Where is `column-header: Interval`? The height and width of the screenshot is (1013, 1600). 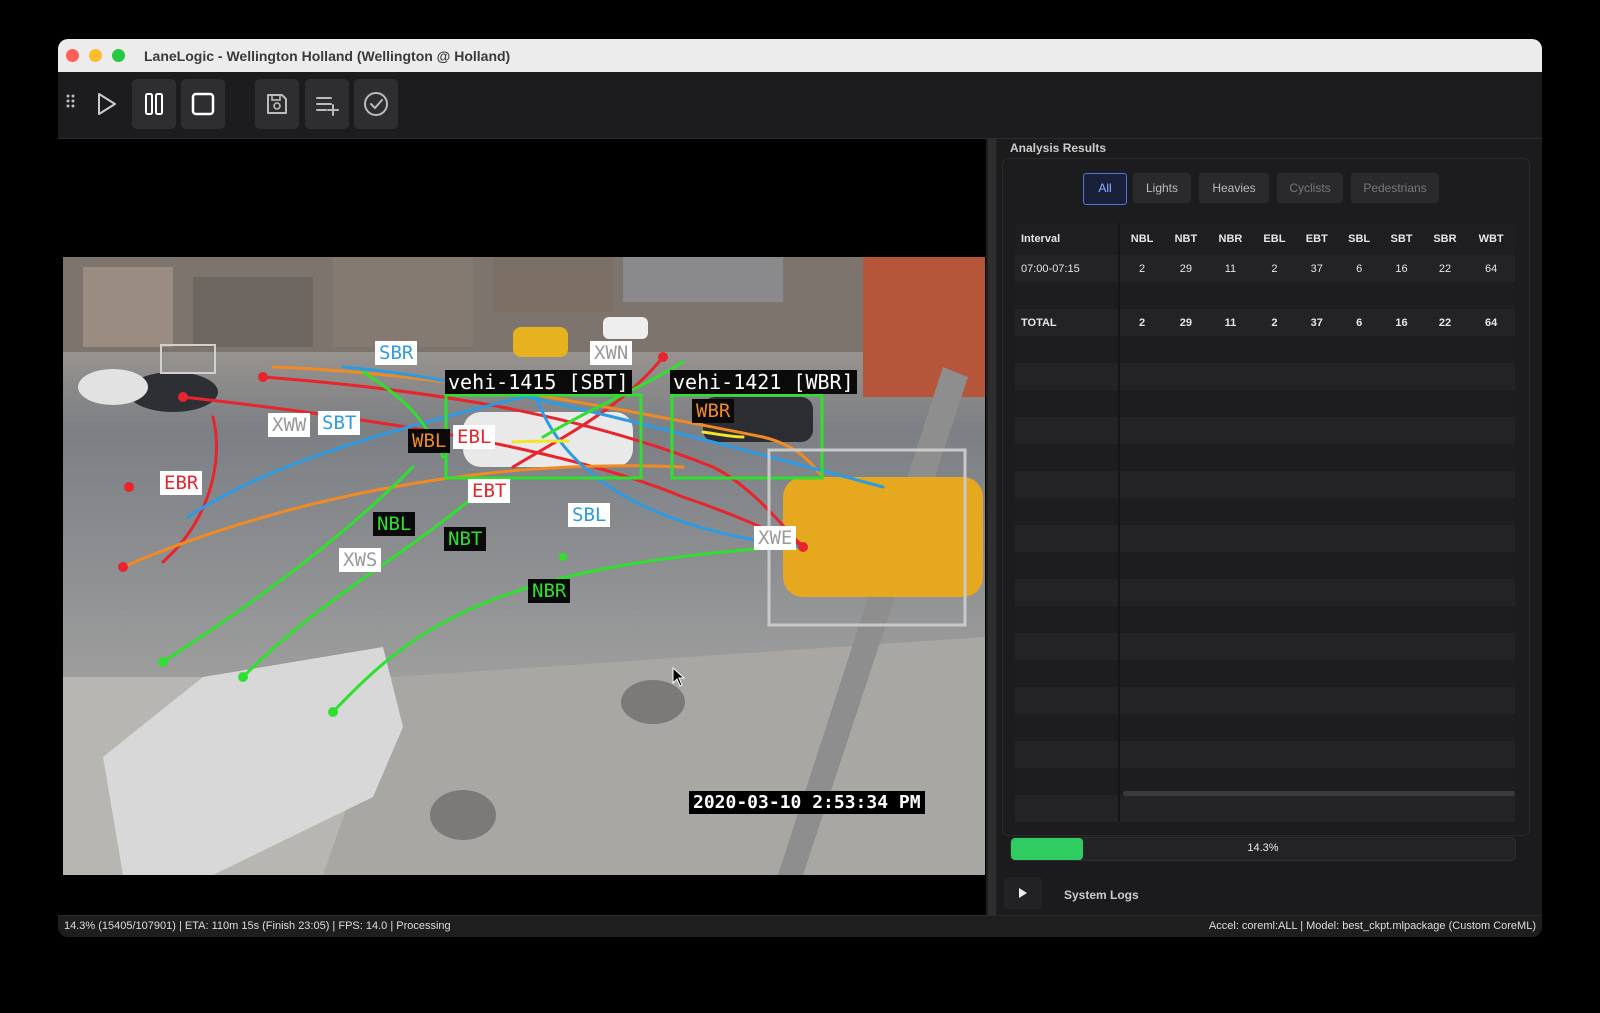 column-header: Interval is located at coordinates (1067, 239).